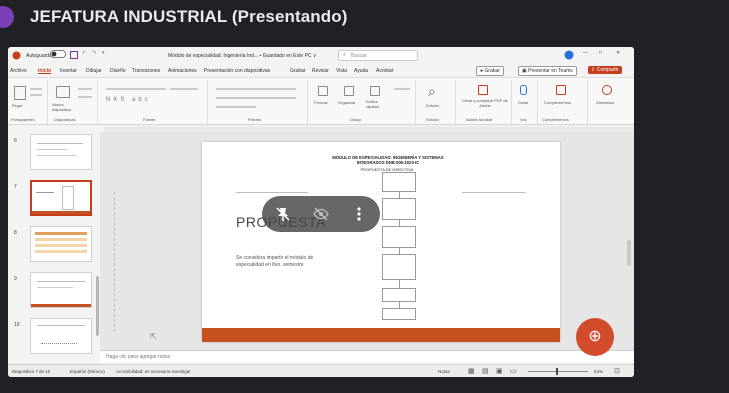 The image size is (729, 393). Describe the element at coordinates (237, 71) in the screenshot. I see `tab-presentacion: Presentación con diapositivas` at that location.